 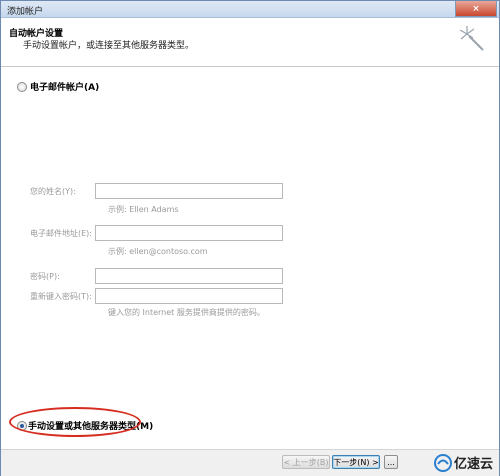 I want to click on email-hint: 示例: ellen@contoso.com, so click(x=158, y=251).